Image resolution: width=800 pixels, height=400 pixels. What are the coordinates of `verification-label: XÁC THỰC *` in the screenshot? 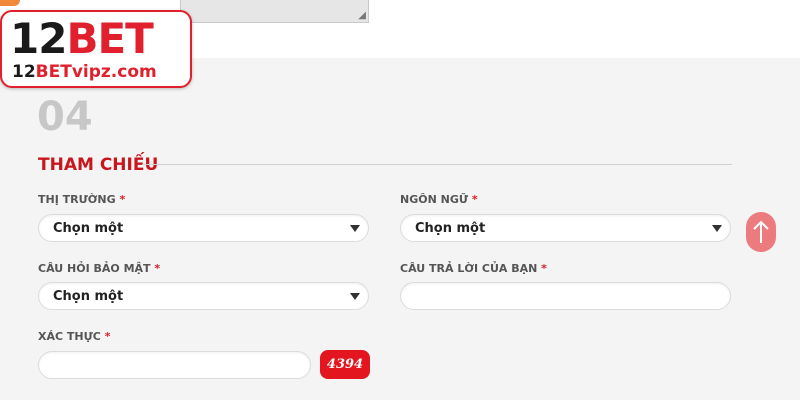 It's located at (74, 336).